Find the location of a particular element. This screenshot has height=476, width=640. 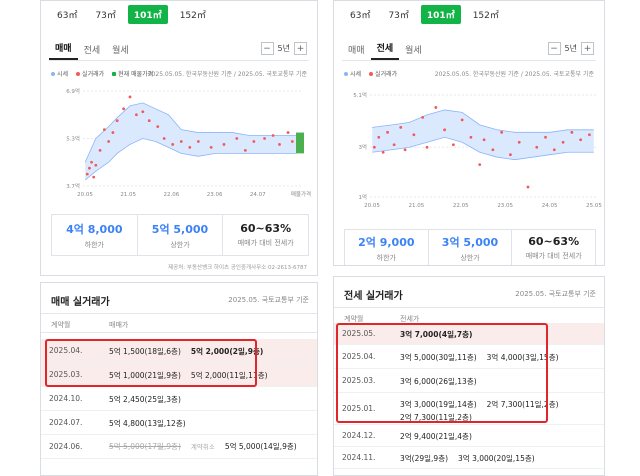

col-date: 계약월 is located at coordinates (61, 325).